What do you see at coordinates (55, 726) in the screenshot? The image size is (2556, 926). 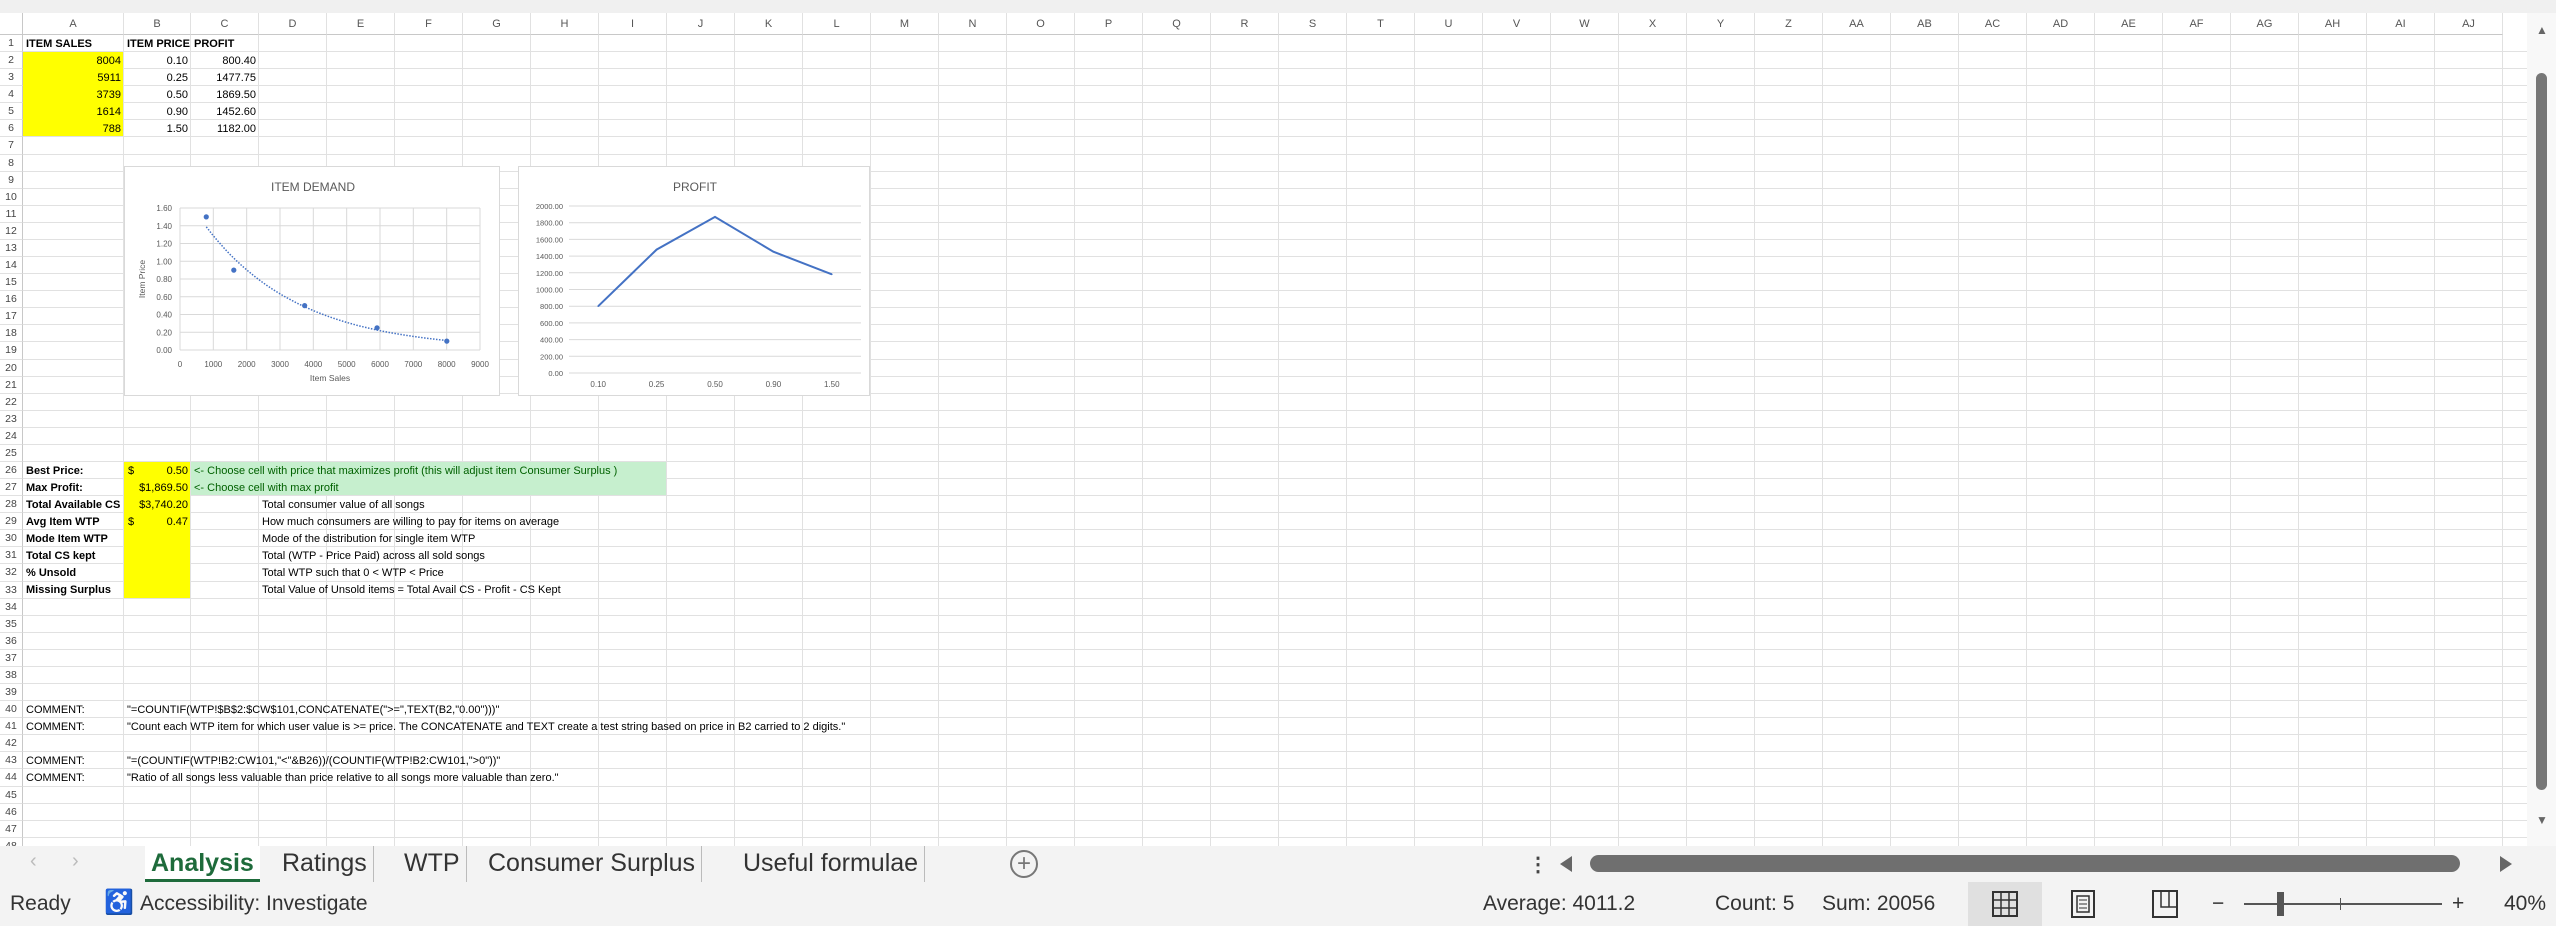 I see `cell-a41: COMMENT:` at bounding box center [55, 726].